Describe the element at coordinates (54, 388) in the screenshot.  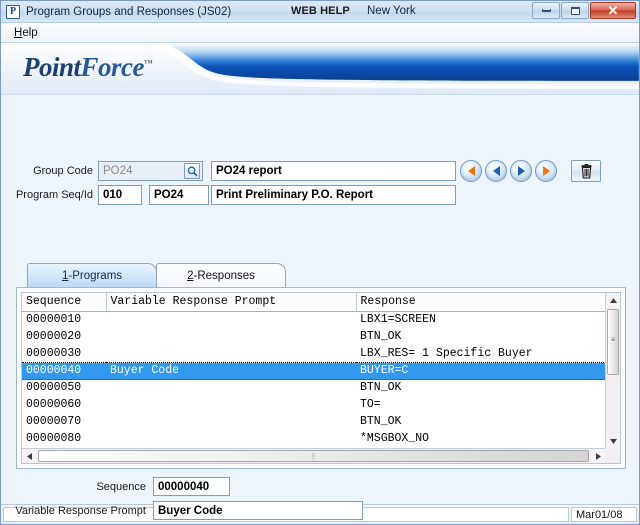
I see `cell-sequence: 00000050` at that location.